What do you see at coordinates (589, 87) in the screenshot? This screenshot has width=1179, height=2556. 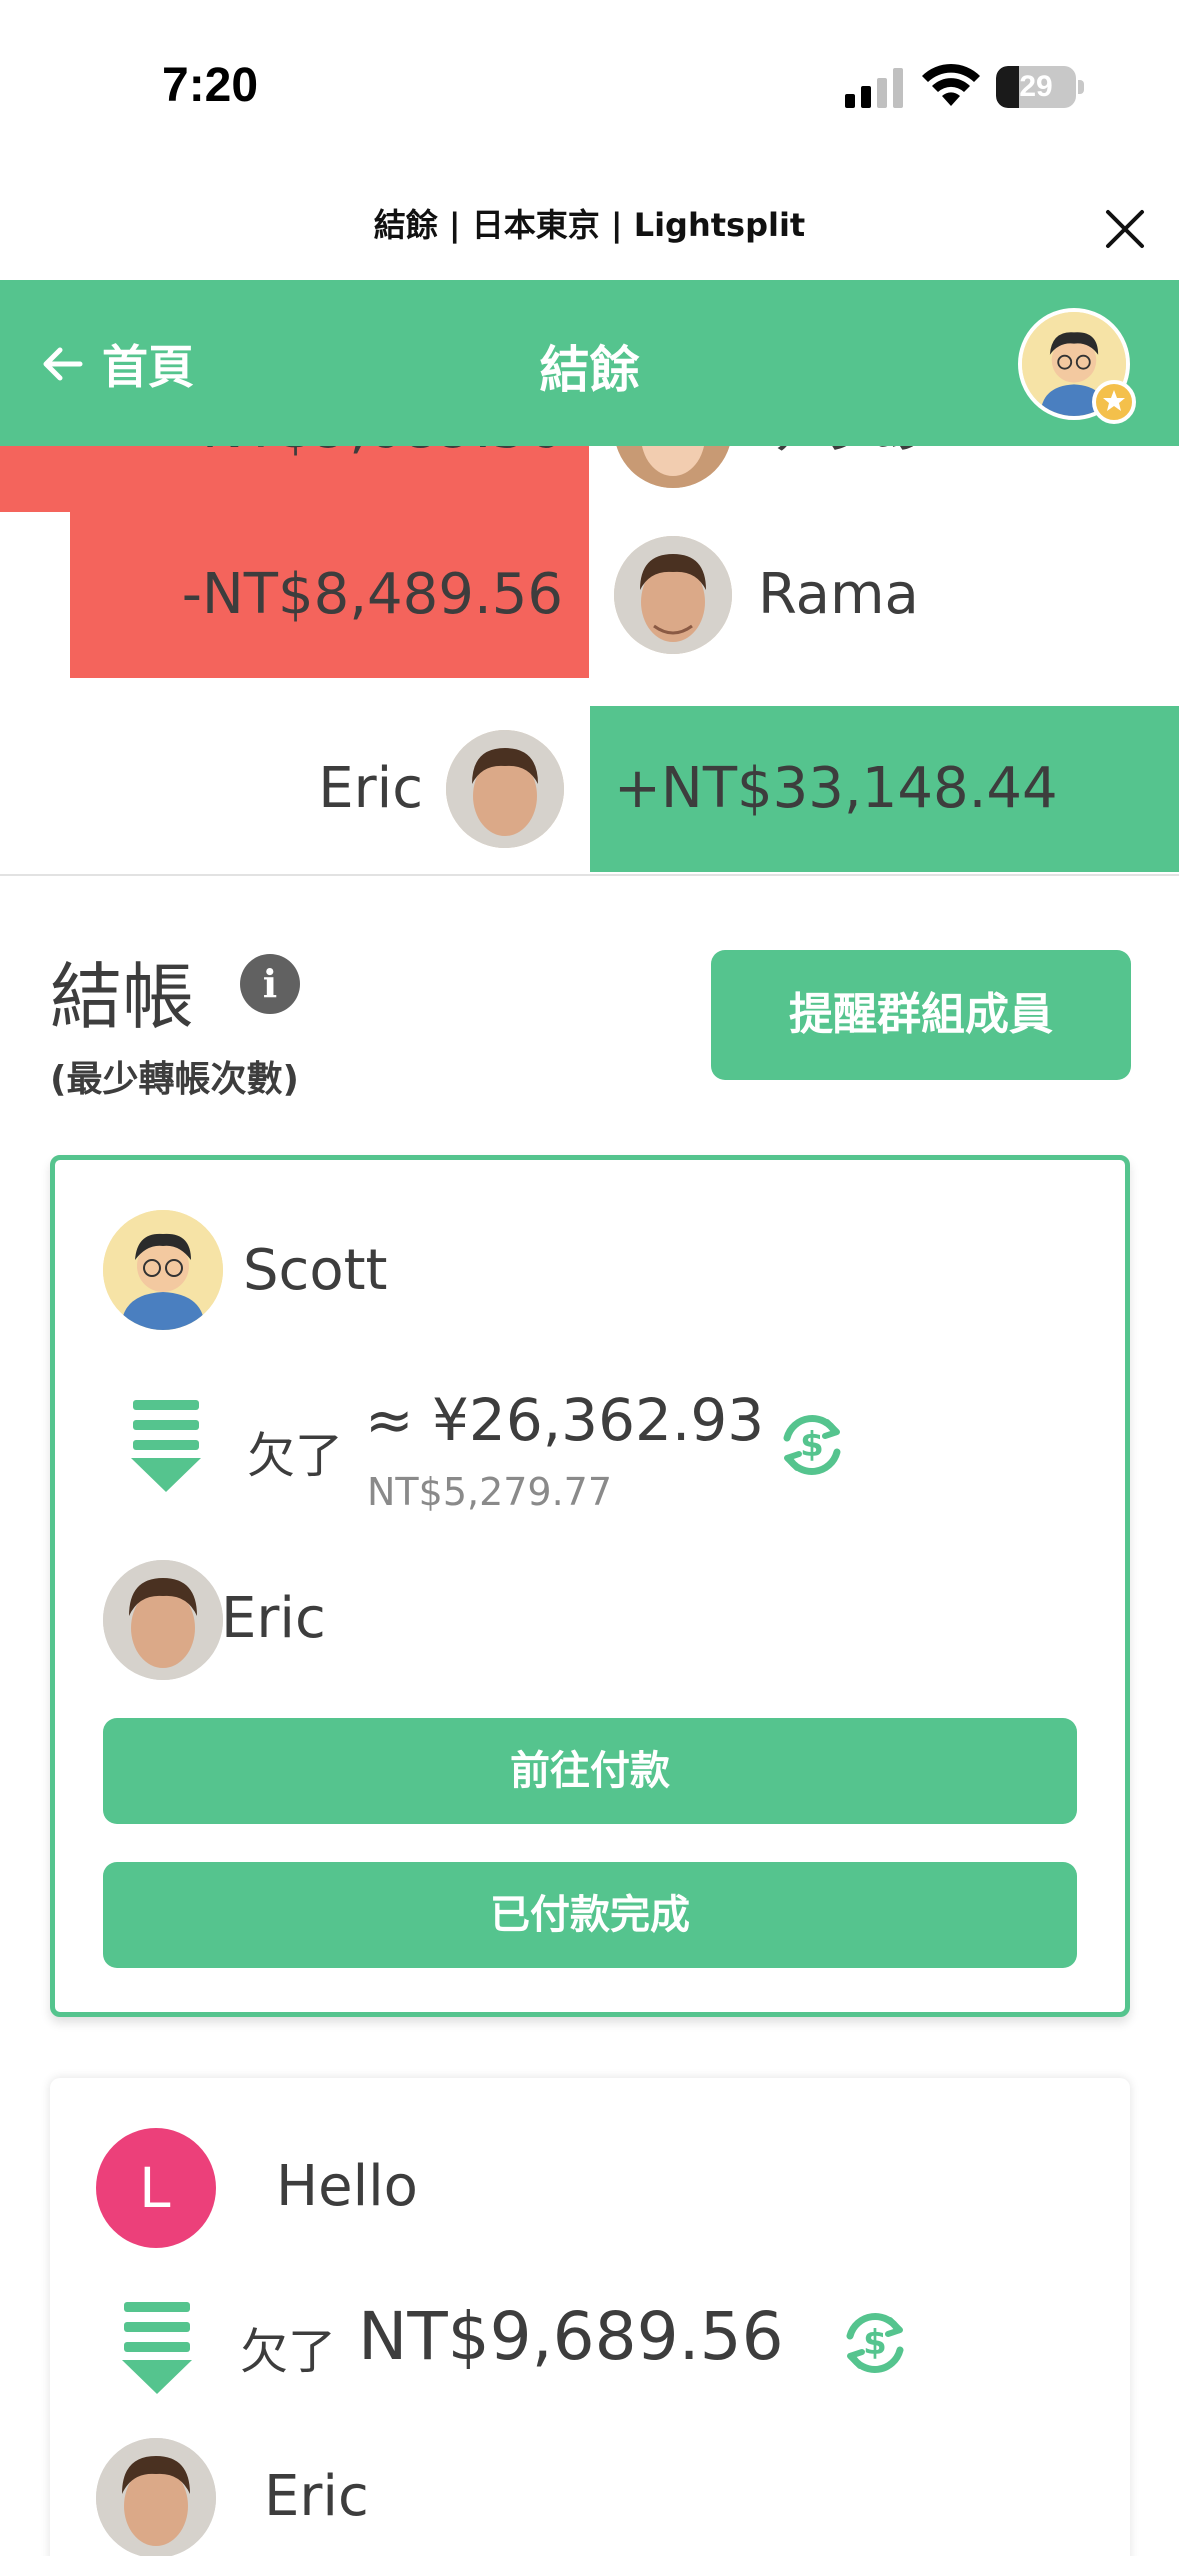 I see `status-bar: 7:20 29` at bounding box center [589, 87].